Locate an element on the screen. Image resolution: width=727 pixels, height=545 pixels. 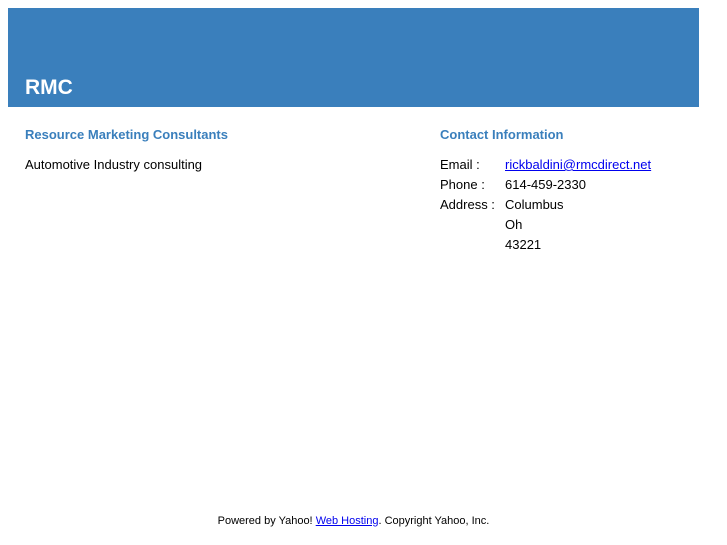
footer-suffix: . Copyright Yahoo, Inc. is located at coordinates (434, 521).